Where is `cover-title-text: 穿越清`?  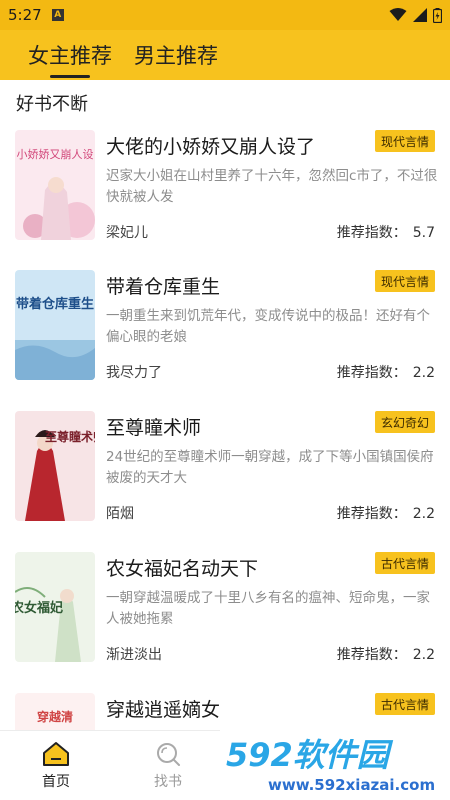 cover-title-text: 穿越清 is located at coordinates (55, 716).